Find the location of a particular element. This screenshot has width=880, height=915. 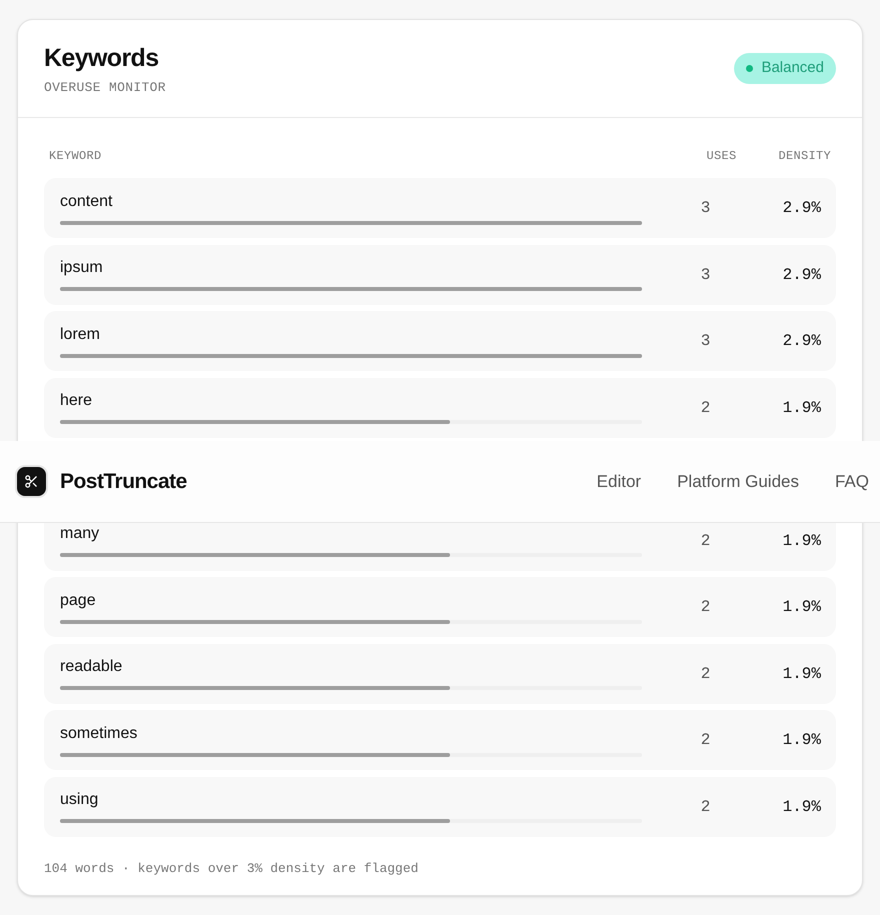

nav-link: FAQ is located at coordinates (851, 481).